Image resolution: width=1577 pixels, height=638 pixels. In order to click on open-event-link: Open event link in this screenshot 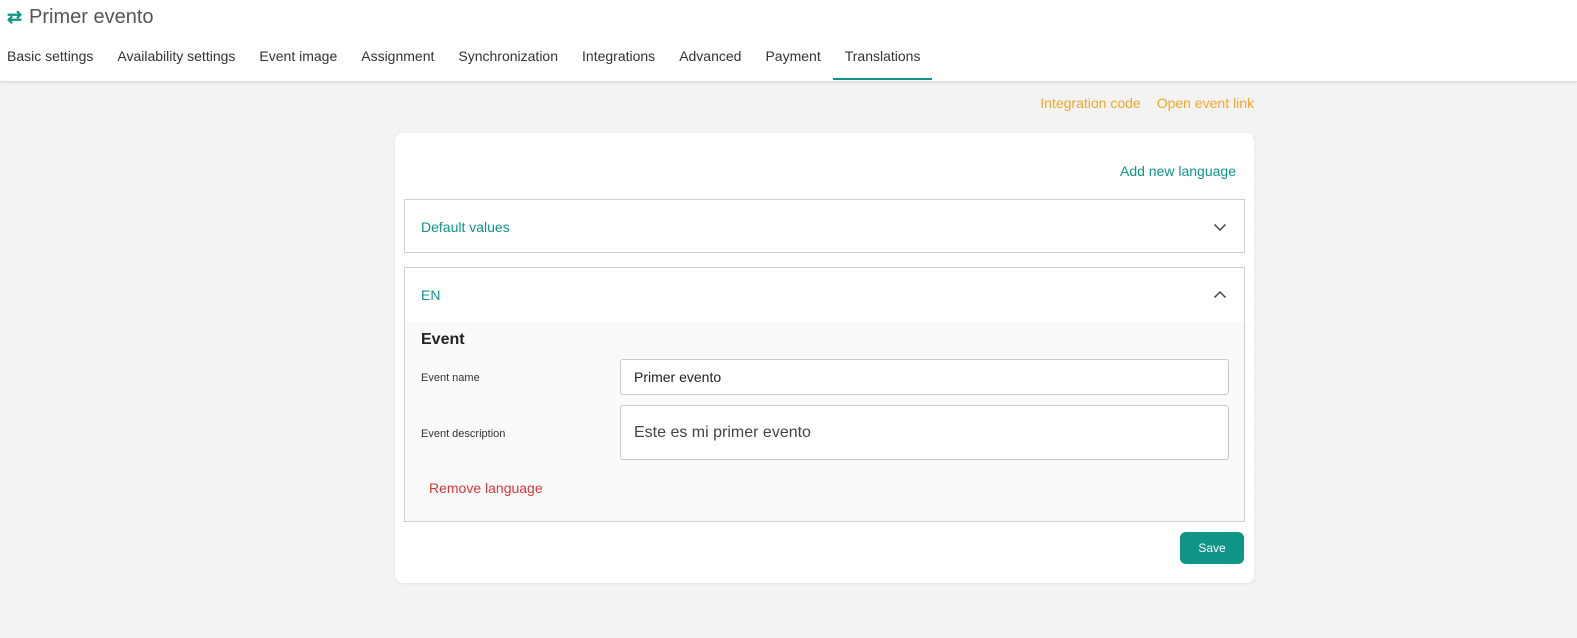, I will do `click(1205, 103)`.